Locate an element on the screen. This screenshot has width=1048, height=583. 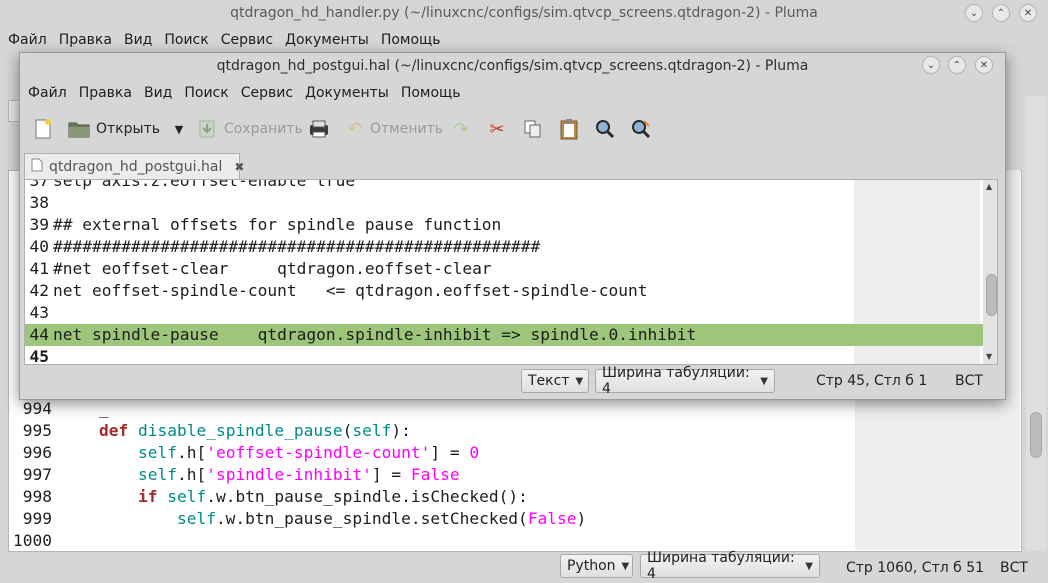
code-line: 45 is located at coordinates (504, 355).